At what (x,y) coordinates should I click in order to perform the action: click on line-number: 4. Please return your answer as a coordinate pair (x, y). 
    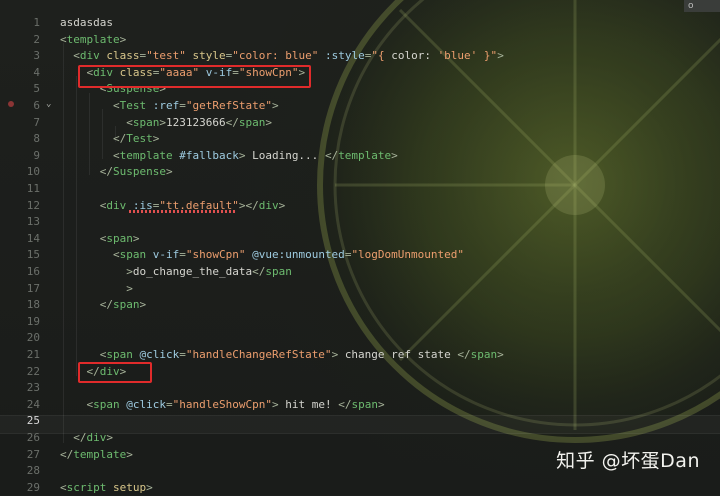
    Looking at the image, I should click on (36, 72).